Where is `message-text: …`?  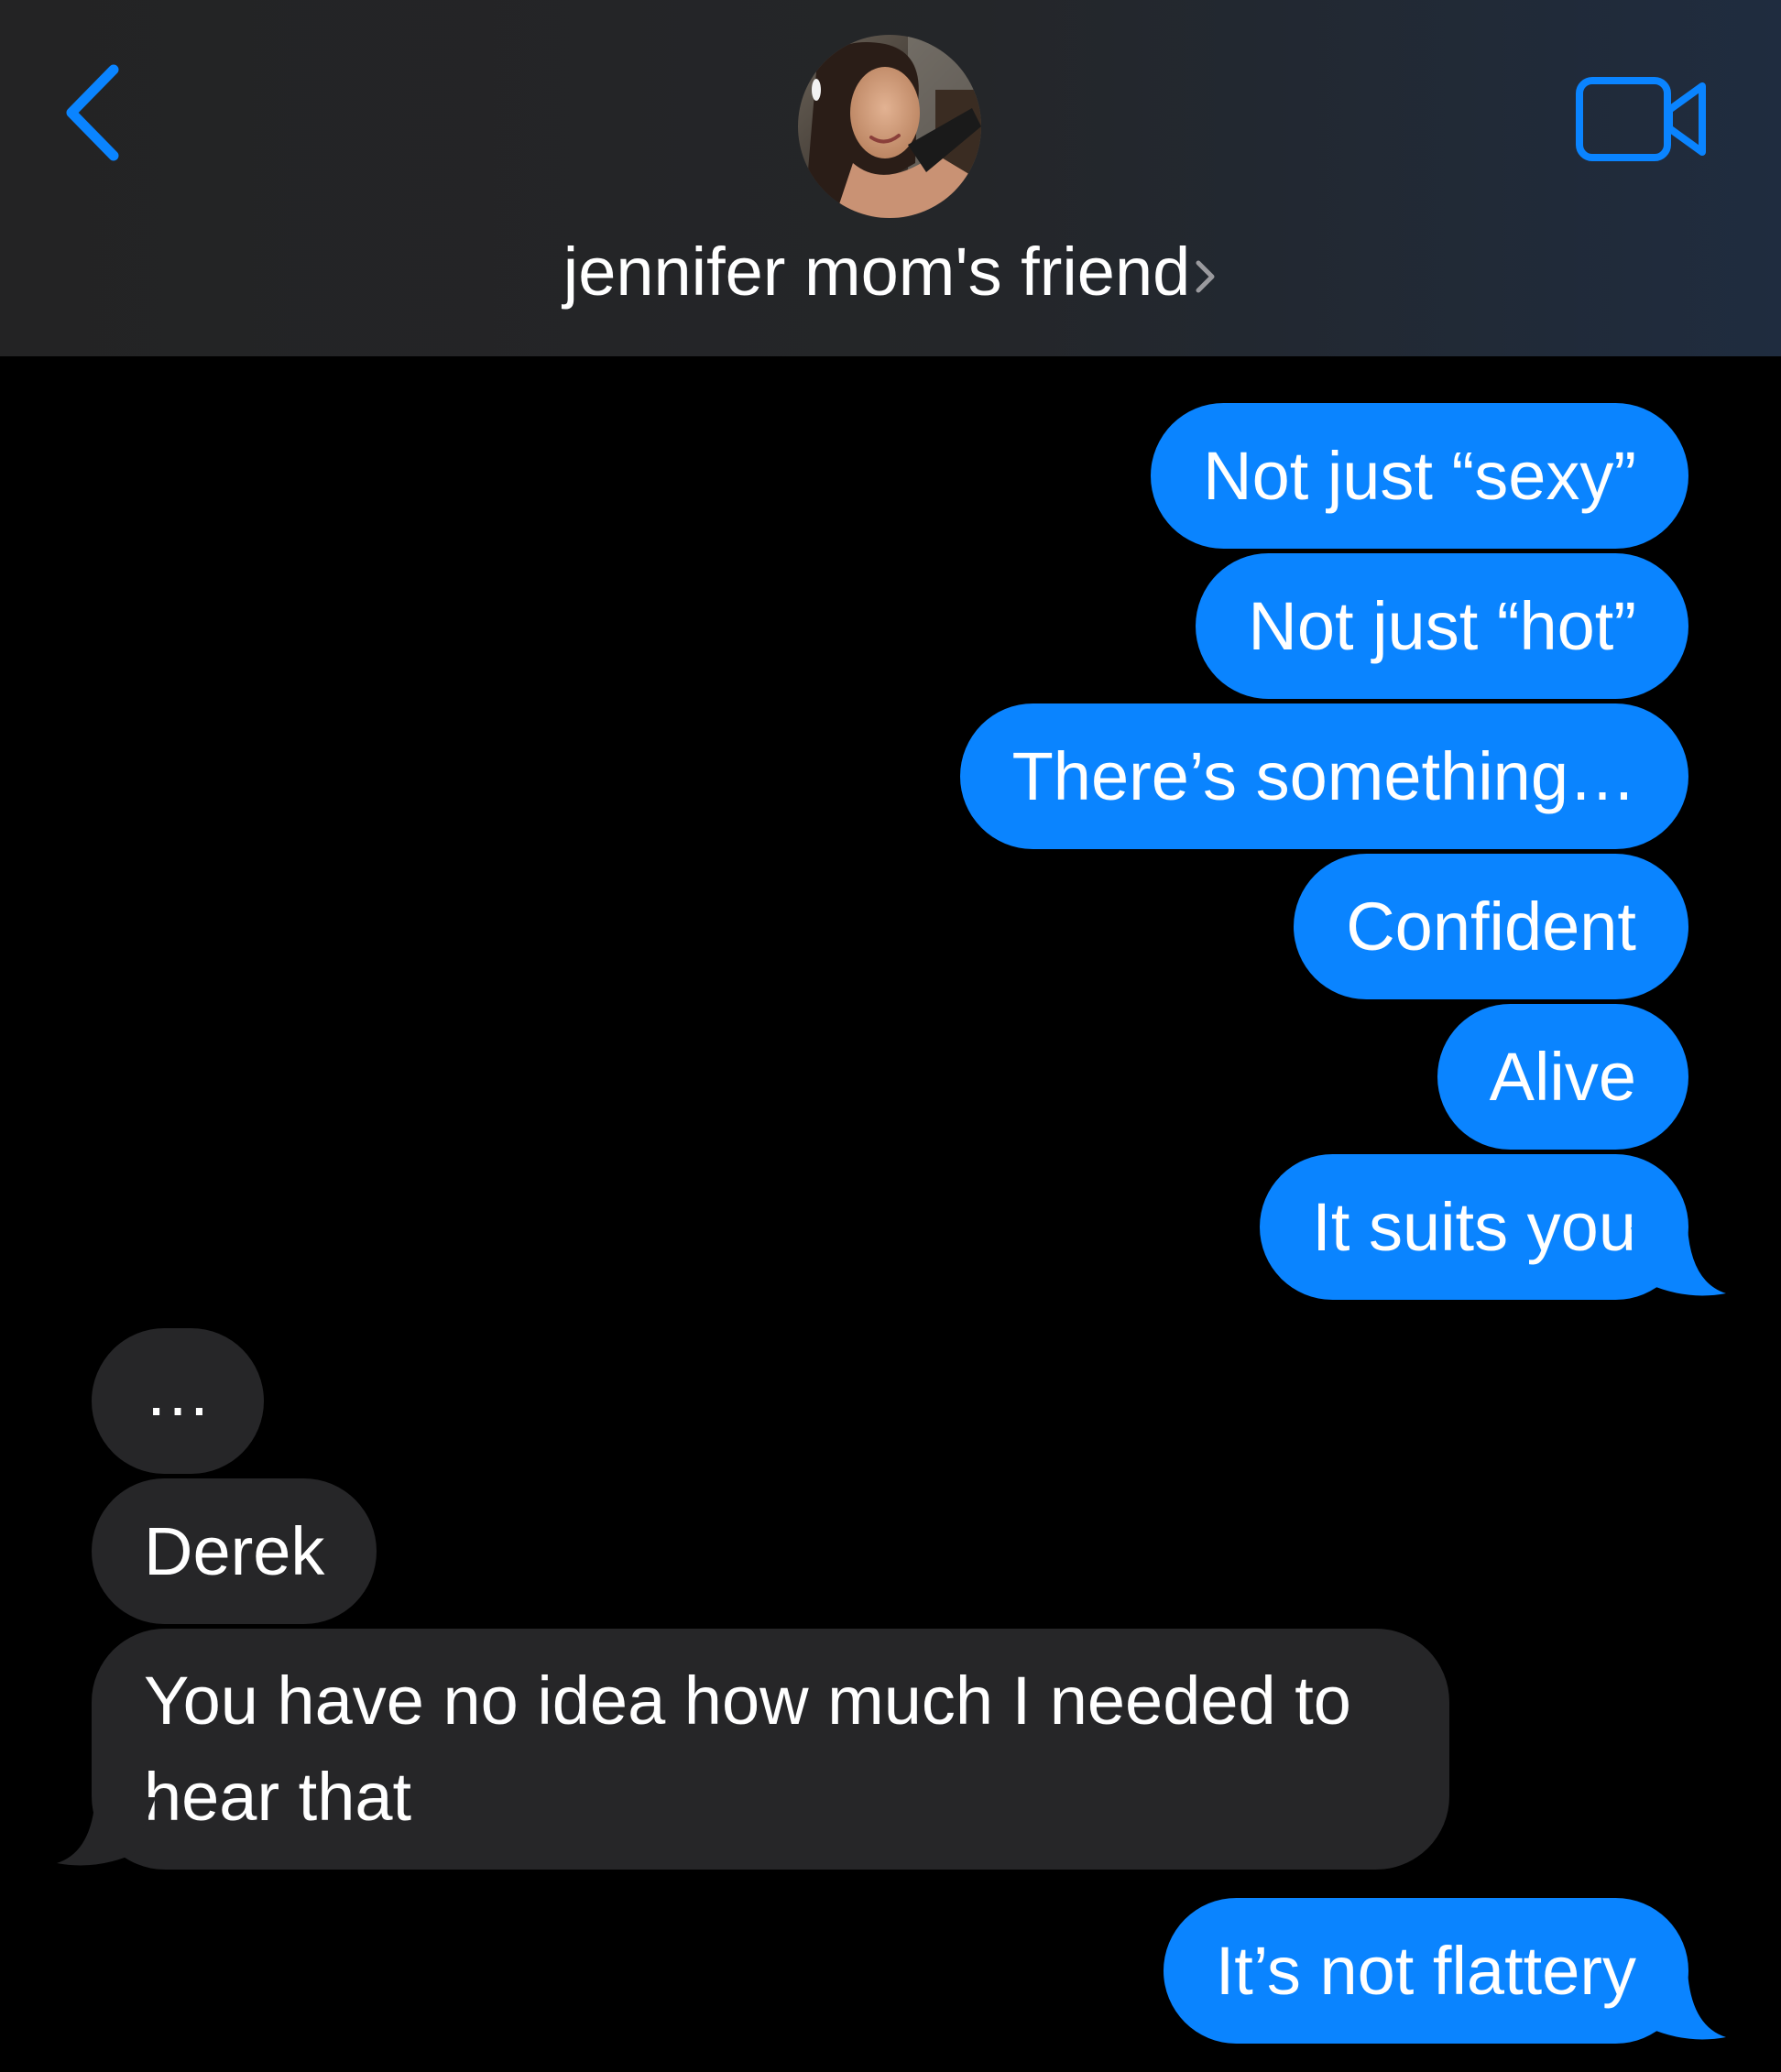
message-text: … is located at coordinates (178, 1392).